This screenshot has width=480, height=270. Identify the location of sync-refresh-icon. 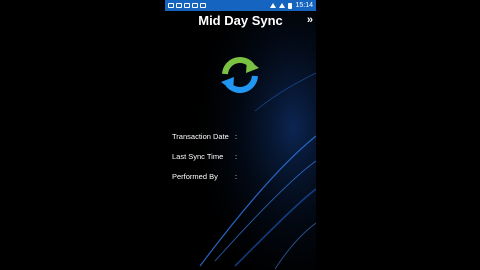
(240, 75).